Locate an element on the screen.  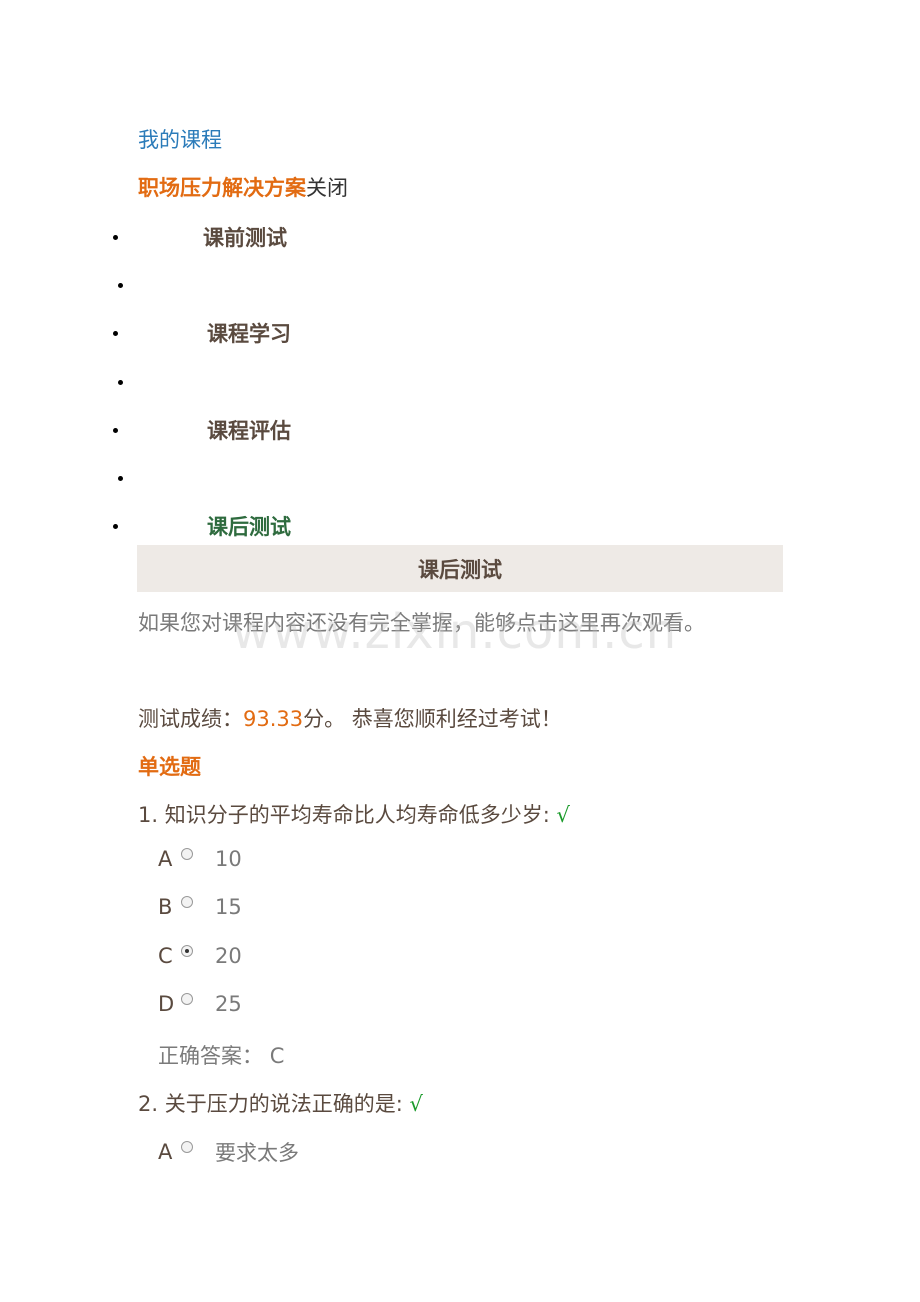
question-2: 2. 关于压力的说法正确的是: √ is located at coordinates (280, 1103).